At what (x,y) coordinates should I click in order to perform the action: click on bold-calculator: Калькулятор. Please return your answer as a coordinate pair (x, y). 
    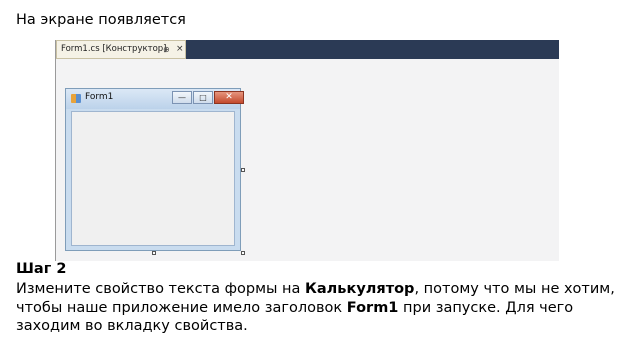
    Looking at the image, I should click on (360, 289).